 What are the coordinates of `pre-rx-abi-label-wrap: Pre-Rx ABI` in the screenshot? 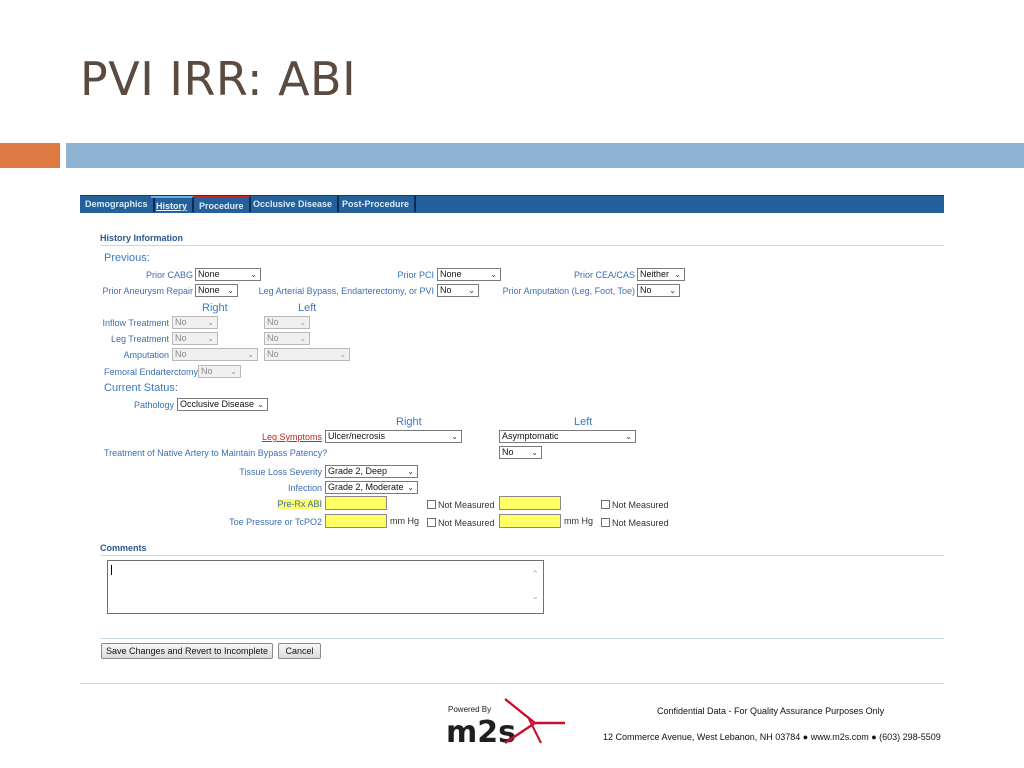 It's located at (276, 504).